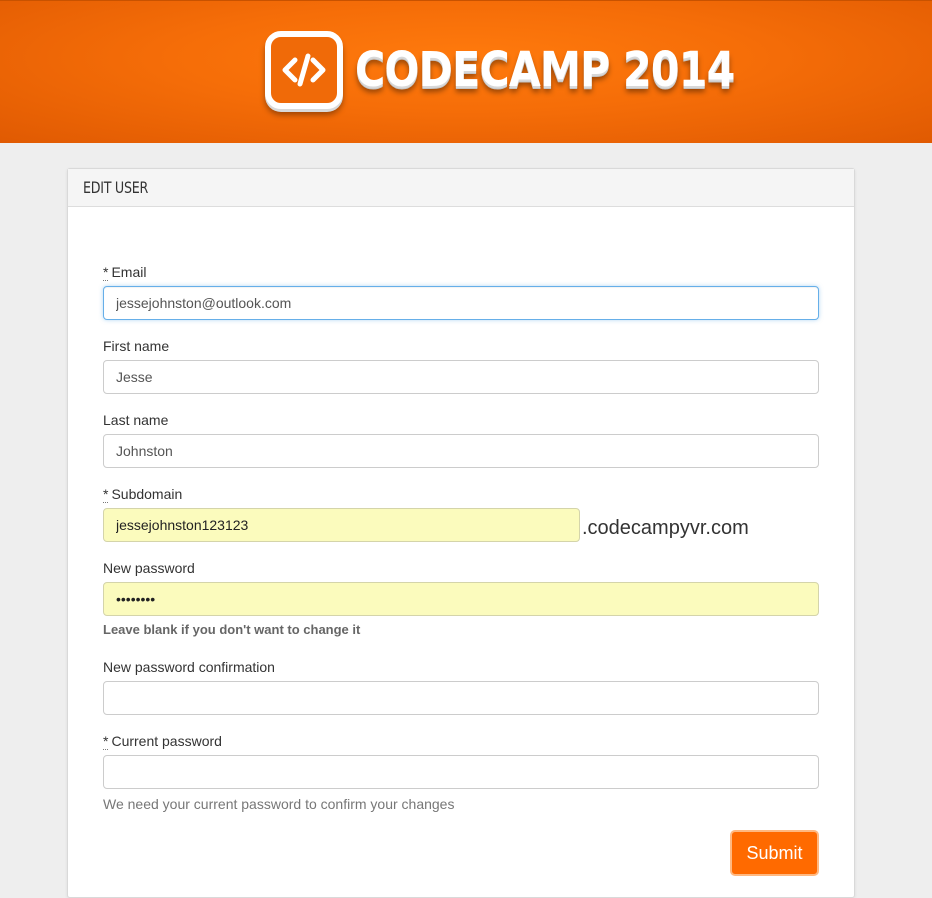 The image size is (932, 898). I want to click on last-name-group: Last name, so click(461, 439).